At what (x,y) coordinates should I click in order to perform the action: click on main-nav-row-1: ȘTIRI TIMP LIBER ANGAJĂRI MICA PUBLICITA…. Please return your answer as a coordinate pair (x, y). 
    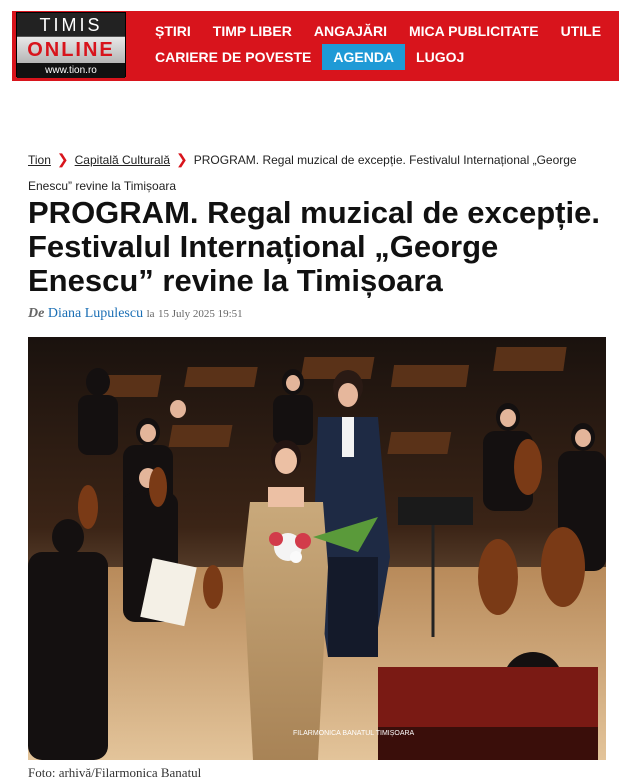
    Looking at the image, I should click on (381, 31).